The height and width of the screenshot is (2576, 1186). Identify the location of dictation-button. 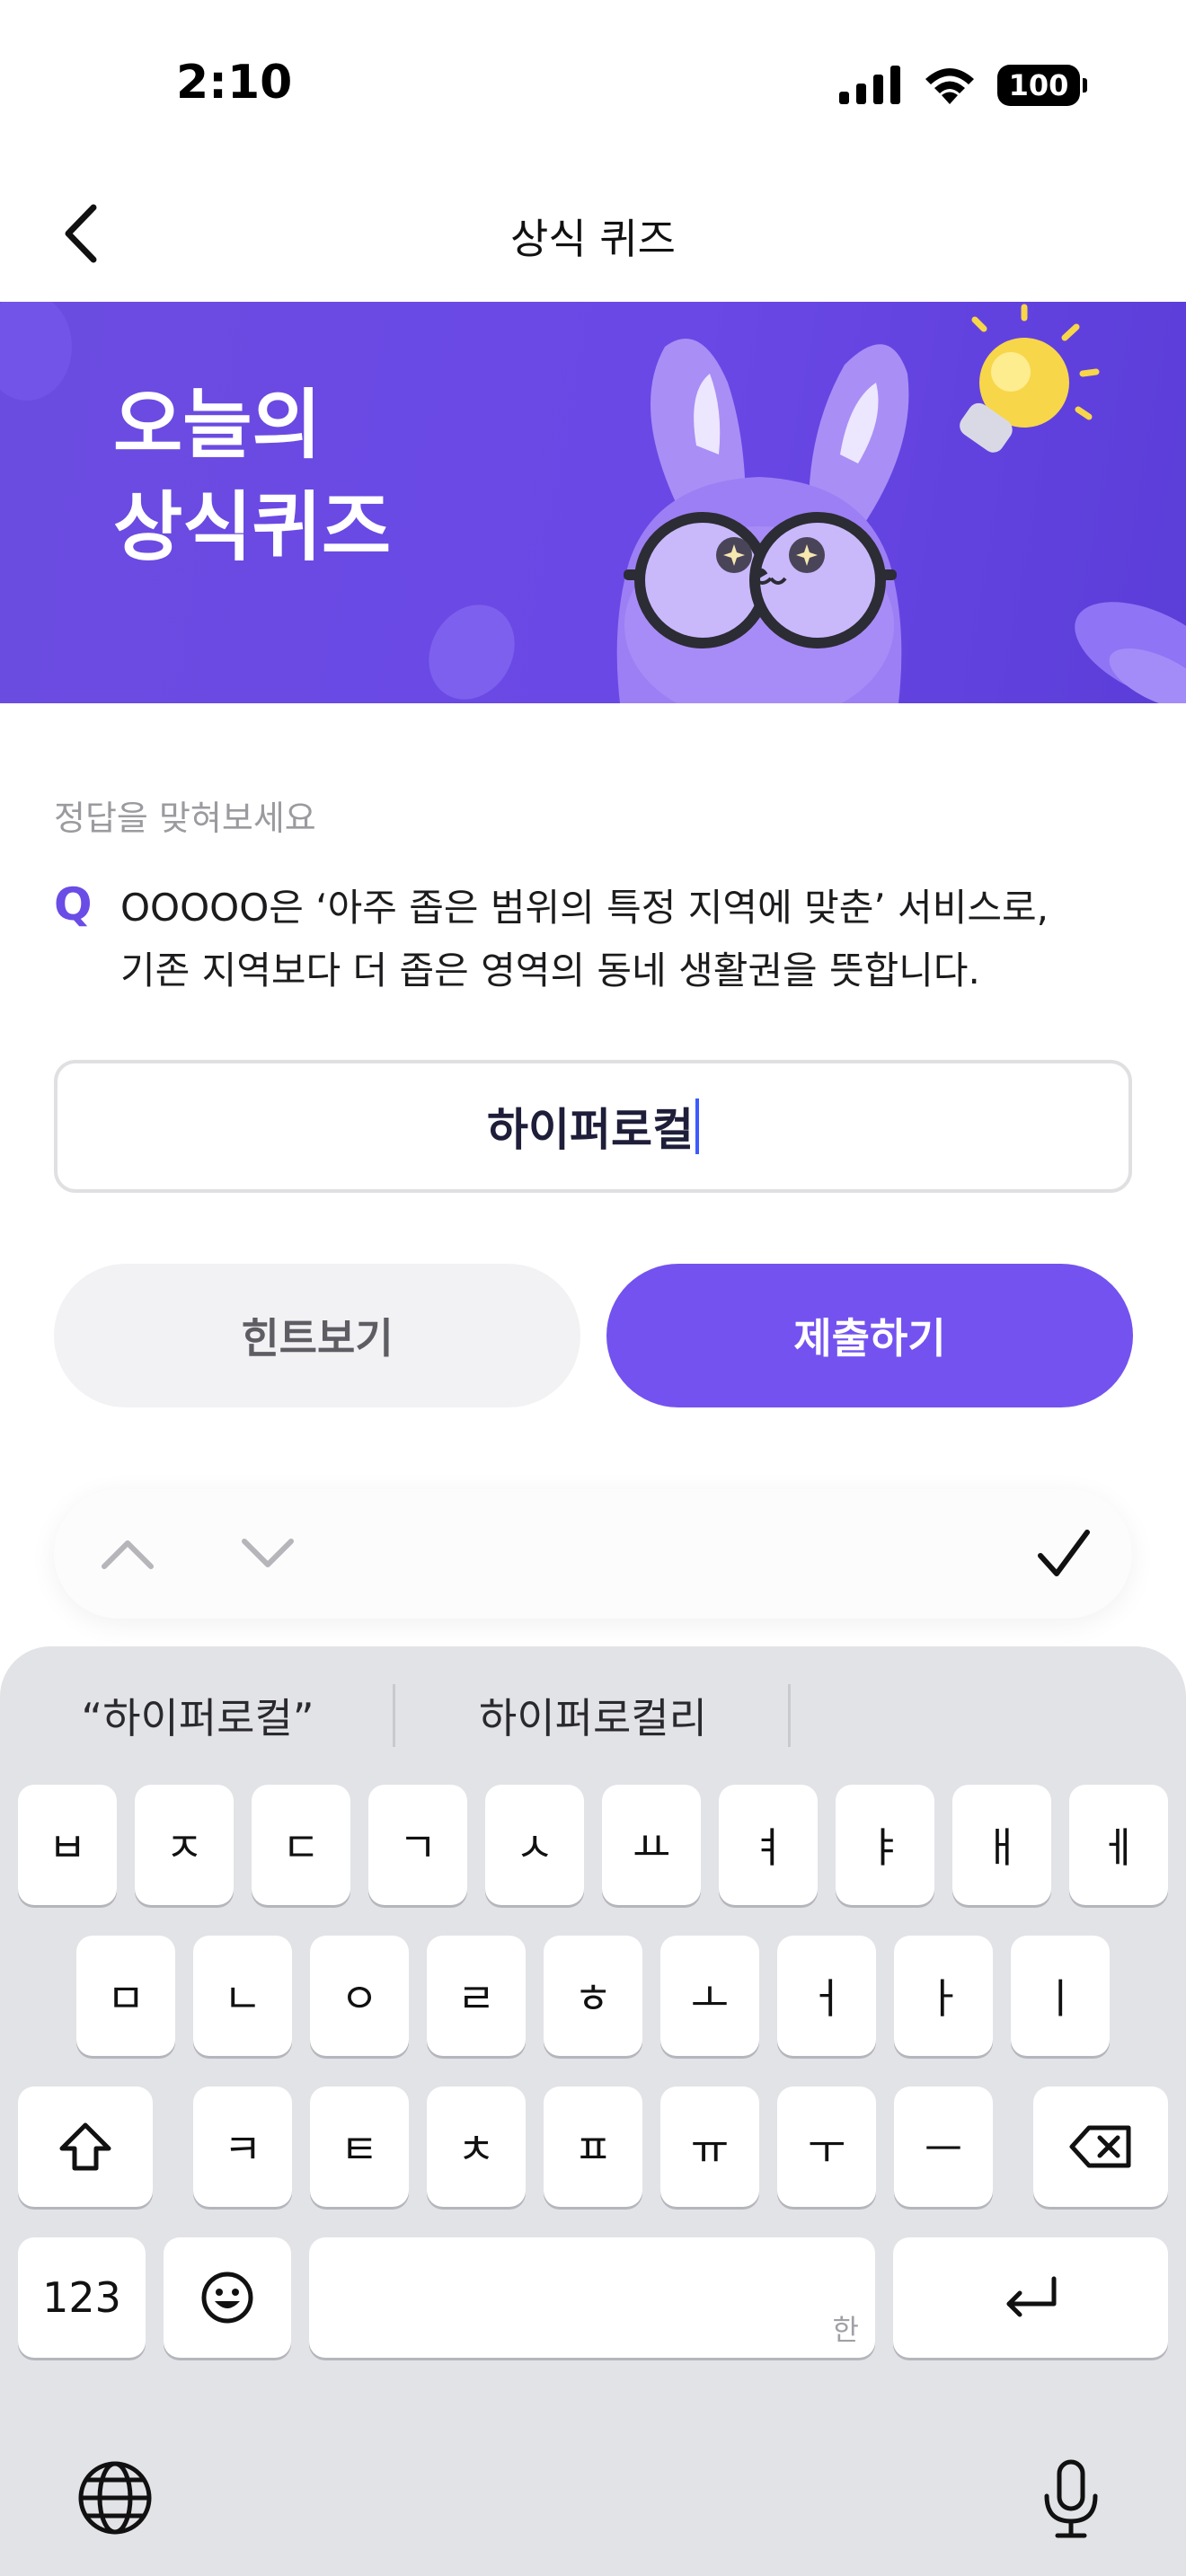
(1071, 2499).